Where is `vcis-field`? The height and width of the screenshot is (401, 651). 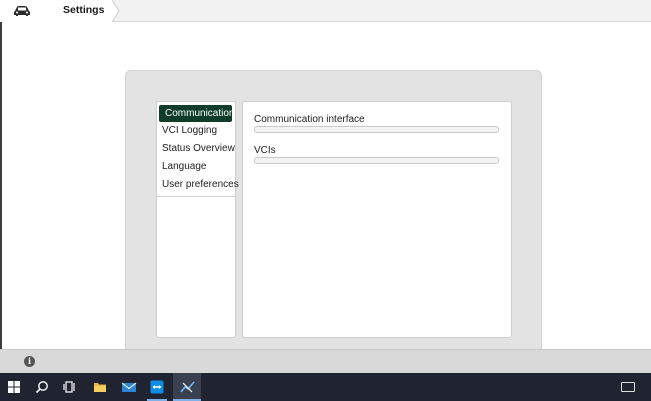 vcis-field is located at coordinates (376, 160).